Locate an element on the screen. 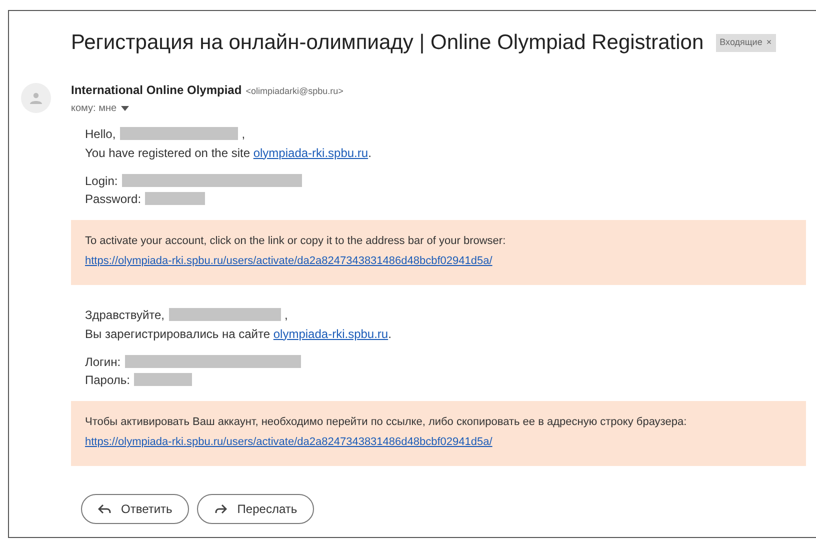 This screenshot has height=544, width=816. password-label: Пароль: is located at coordinates (107, 380).